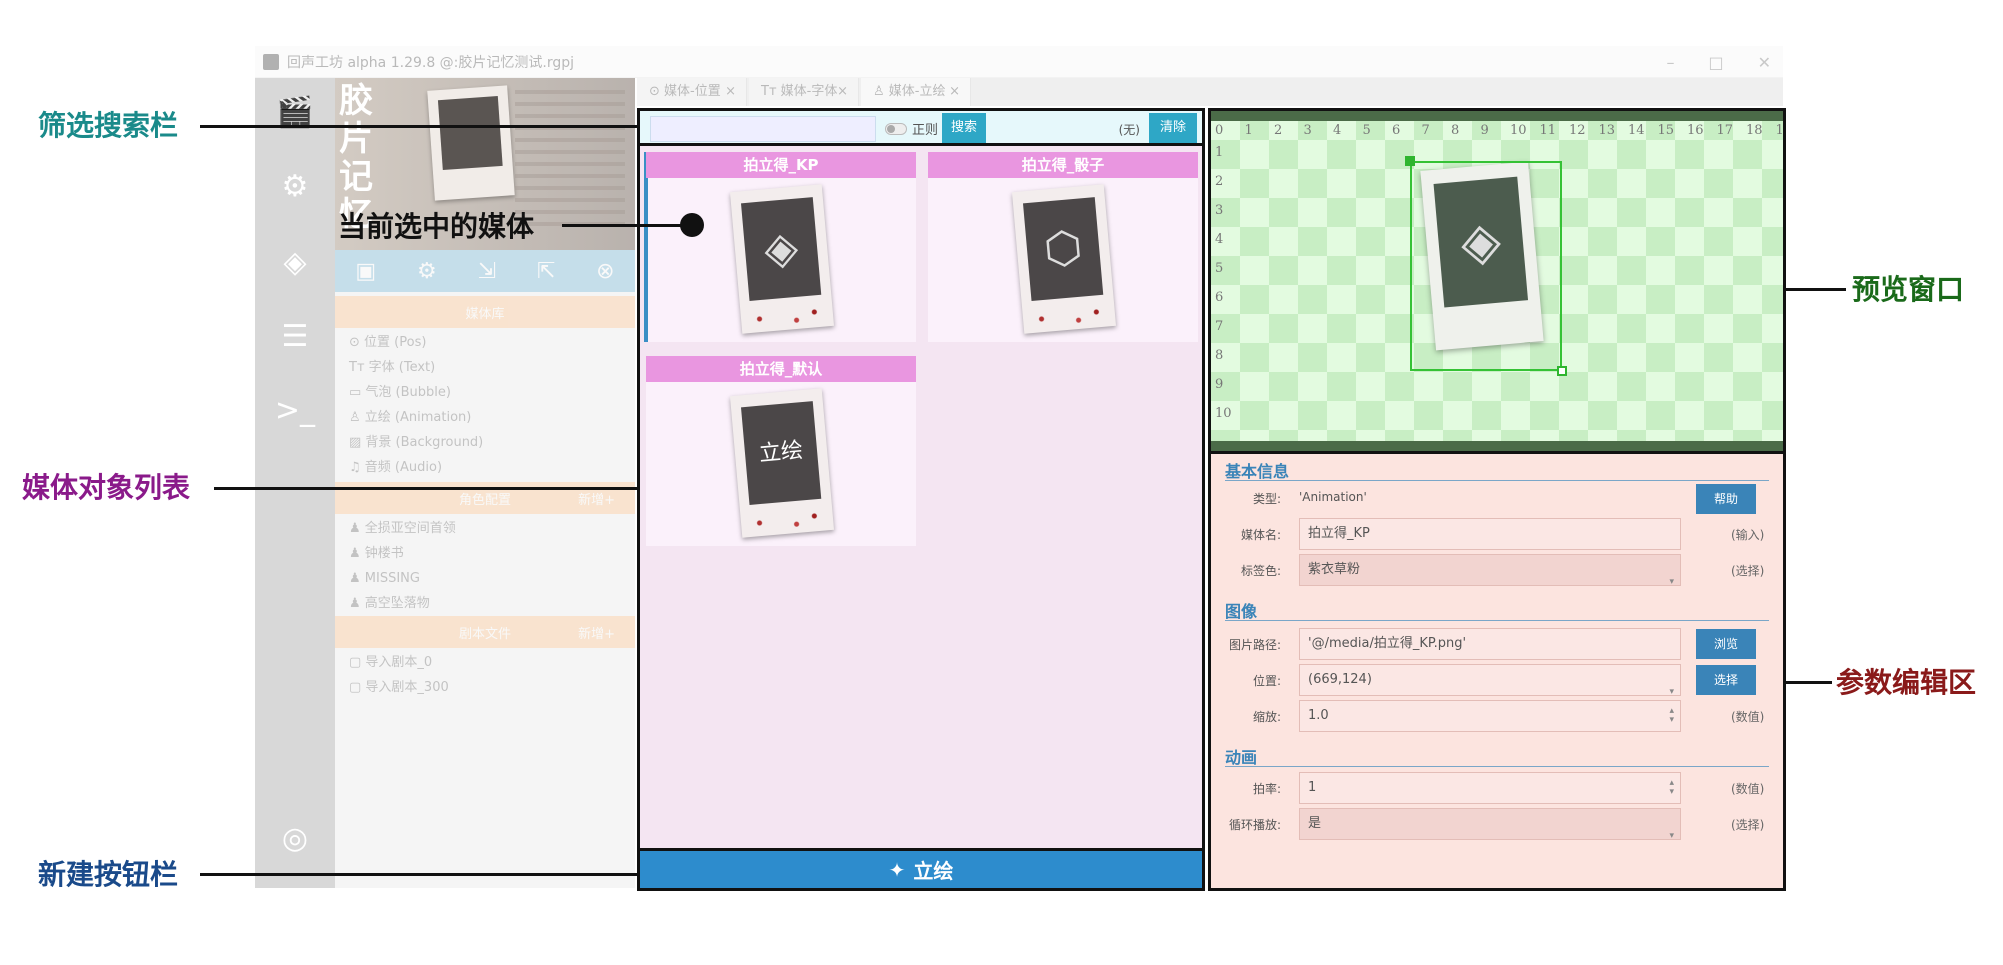 This screenshot has width=2003, height=965. Describe the element at coordinates (546, 271) in the screenshot. I see `export-icon: ⇱` at that location.